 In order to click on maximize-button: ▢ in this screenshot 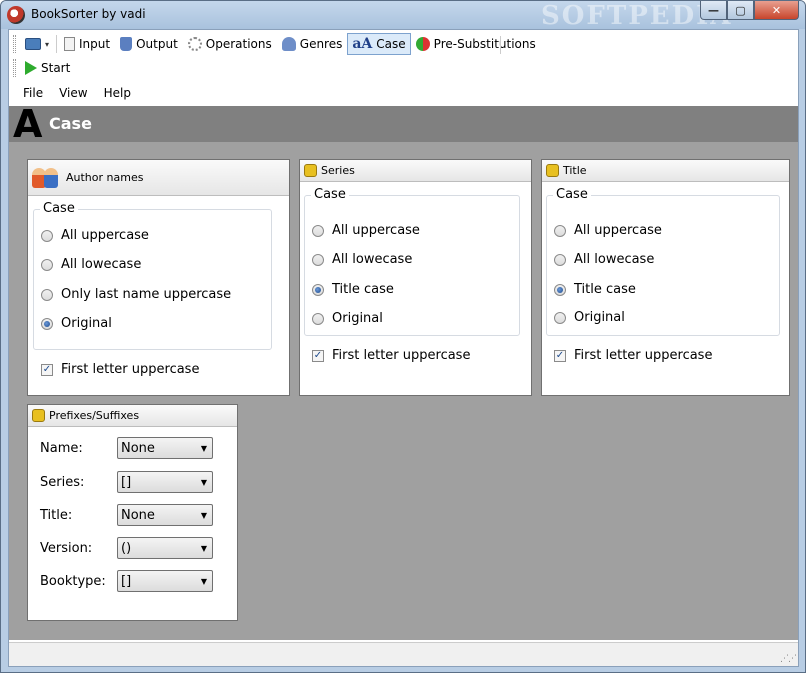, I will do `click(740, 10)`.